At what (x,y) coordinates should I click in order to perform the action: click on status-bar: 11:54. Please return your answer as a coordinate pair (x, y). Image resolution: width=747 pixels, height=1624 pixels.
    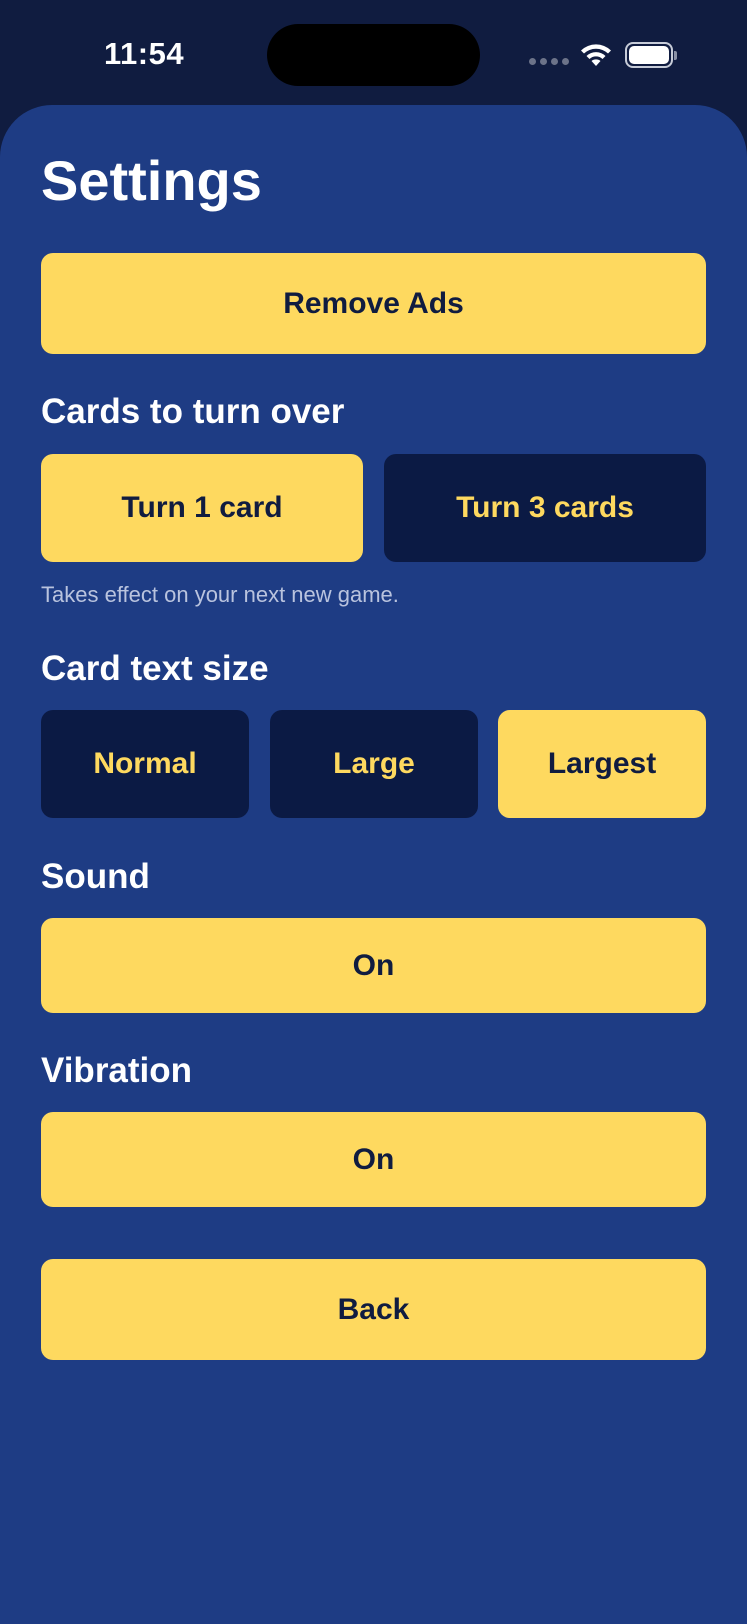
    Looking at the image, I should click on (373, 53).